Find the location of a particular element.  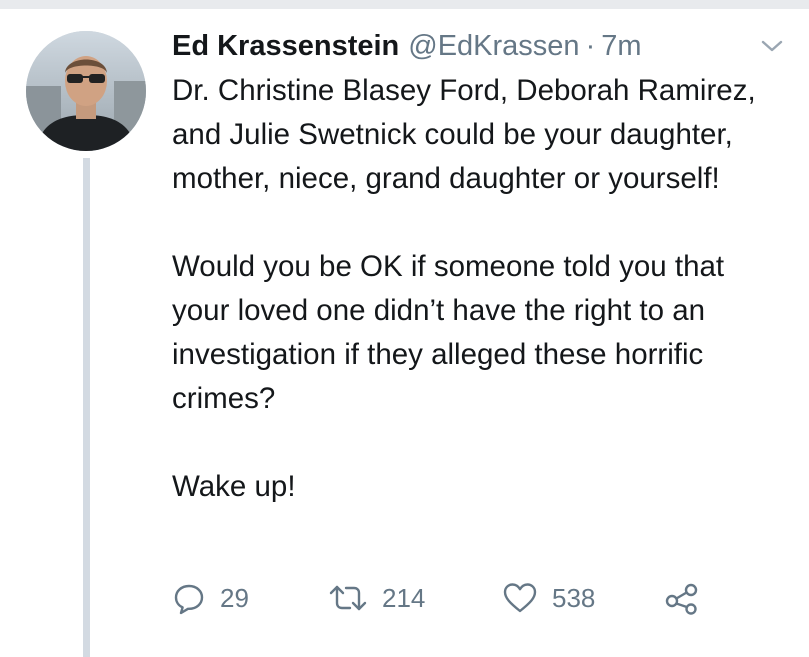

tweet-paragraph-3: Wake up! is located at coordinates (234, 486).